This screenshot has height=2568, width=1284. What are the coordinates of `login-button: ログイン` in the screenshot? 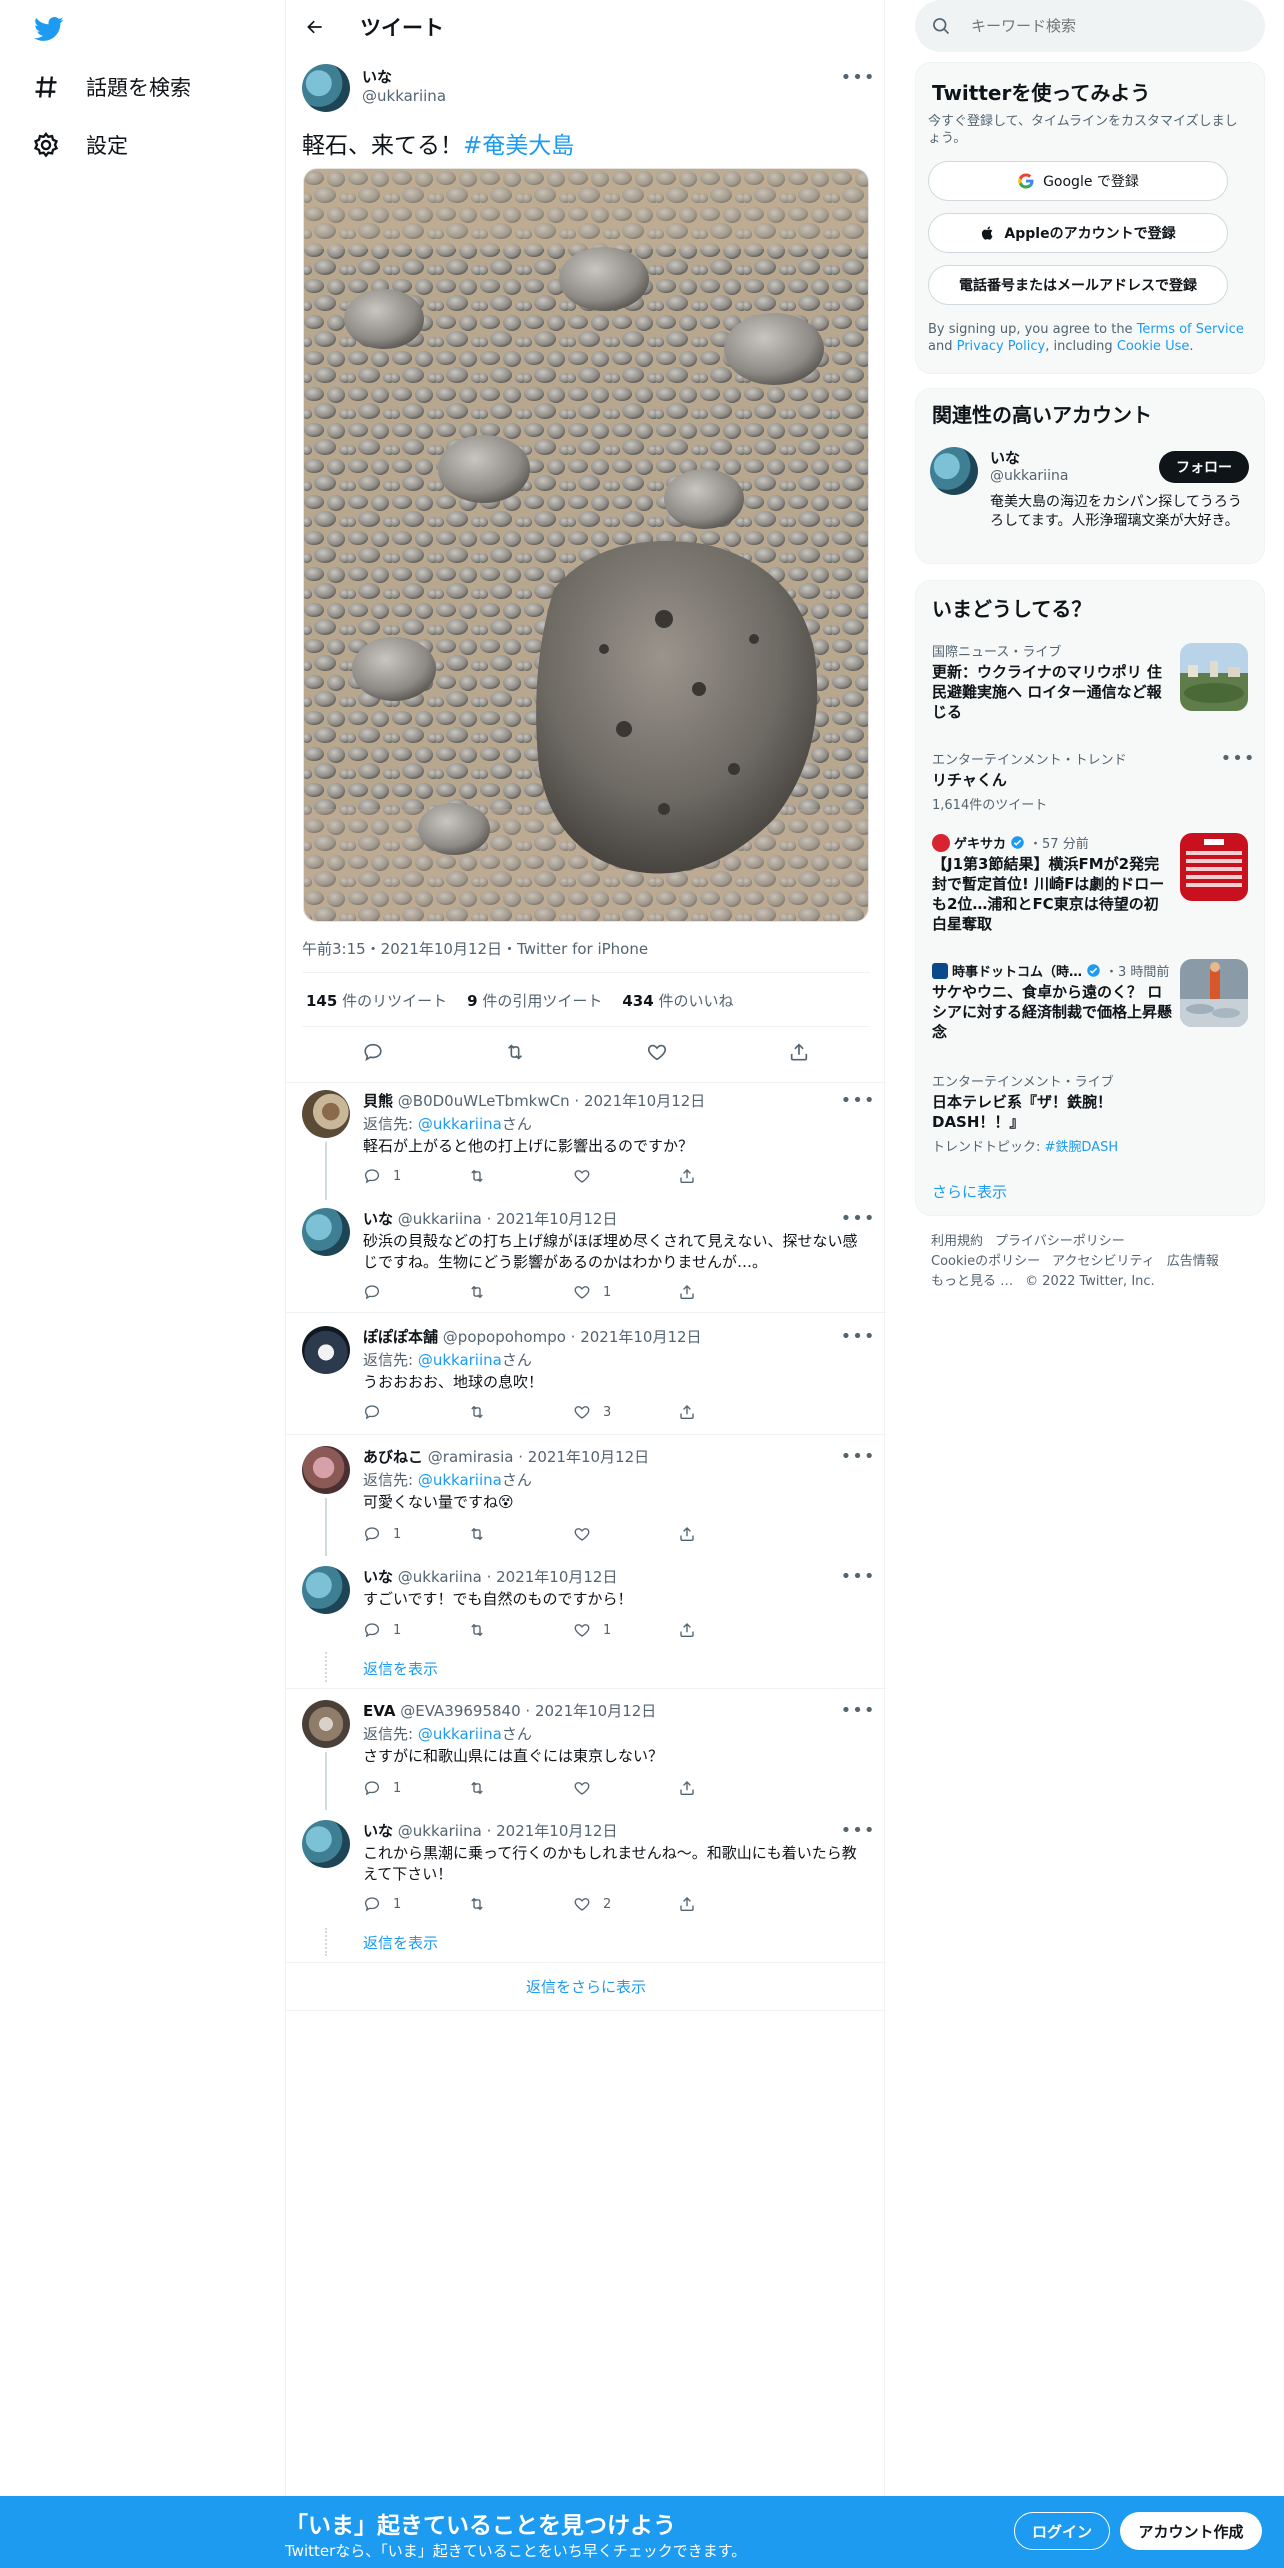 It's located at (1062, 2531).